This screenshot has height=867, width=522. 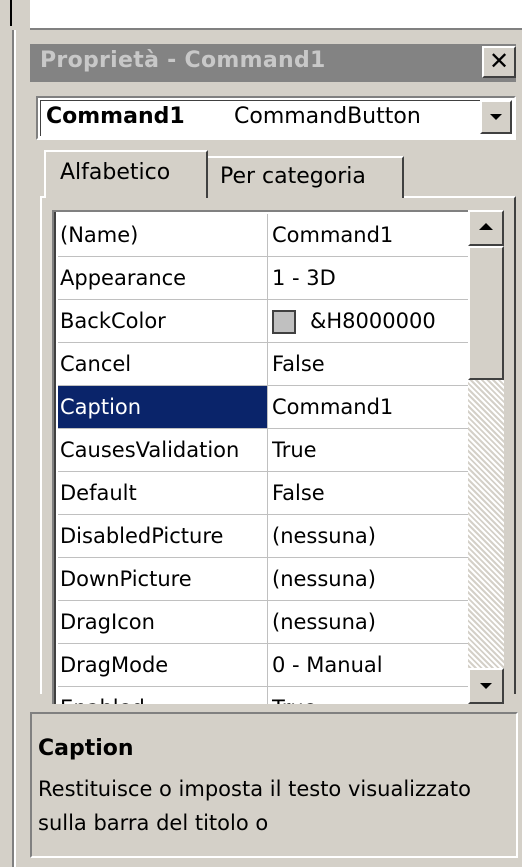 I want to click on property-name: Default, so click(x=163, y=493).